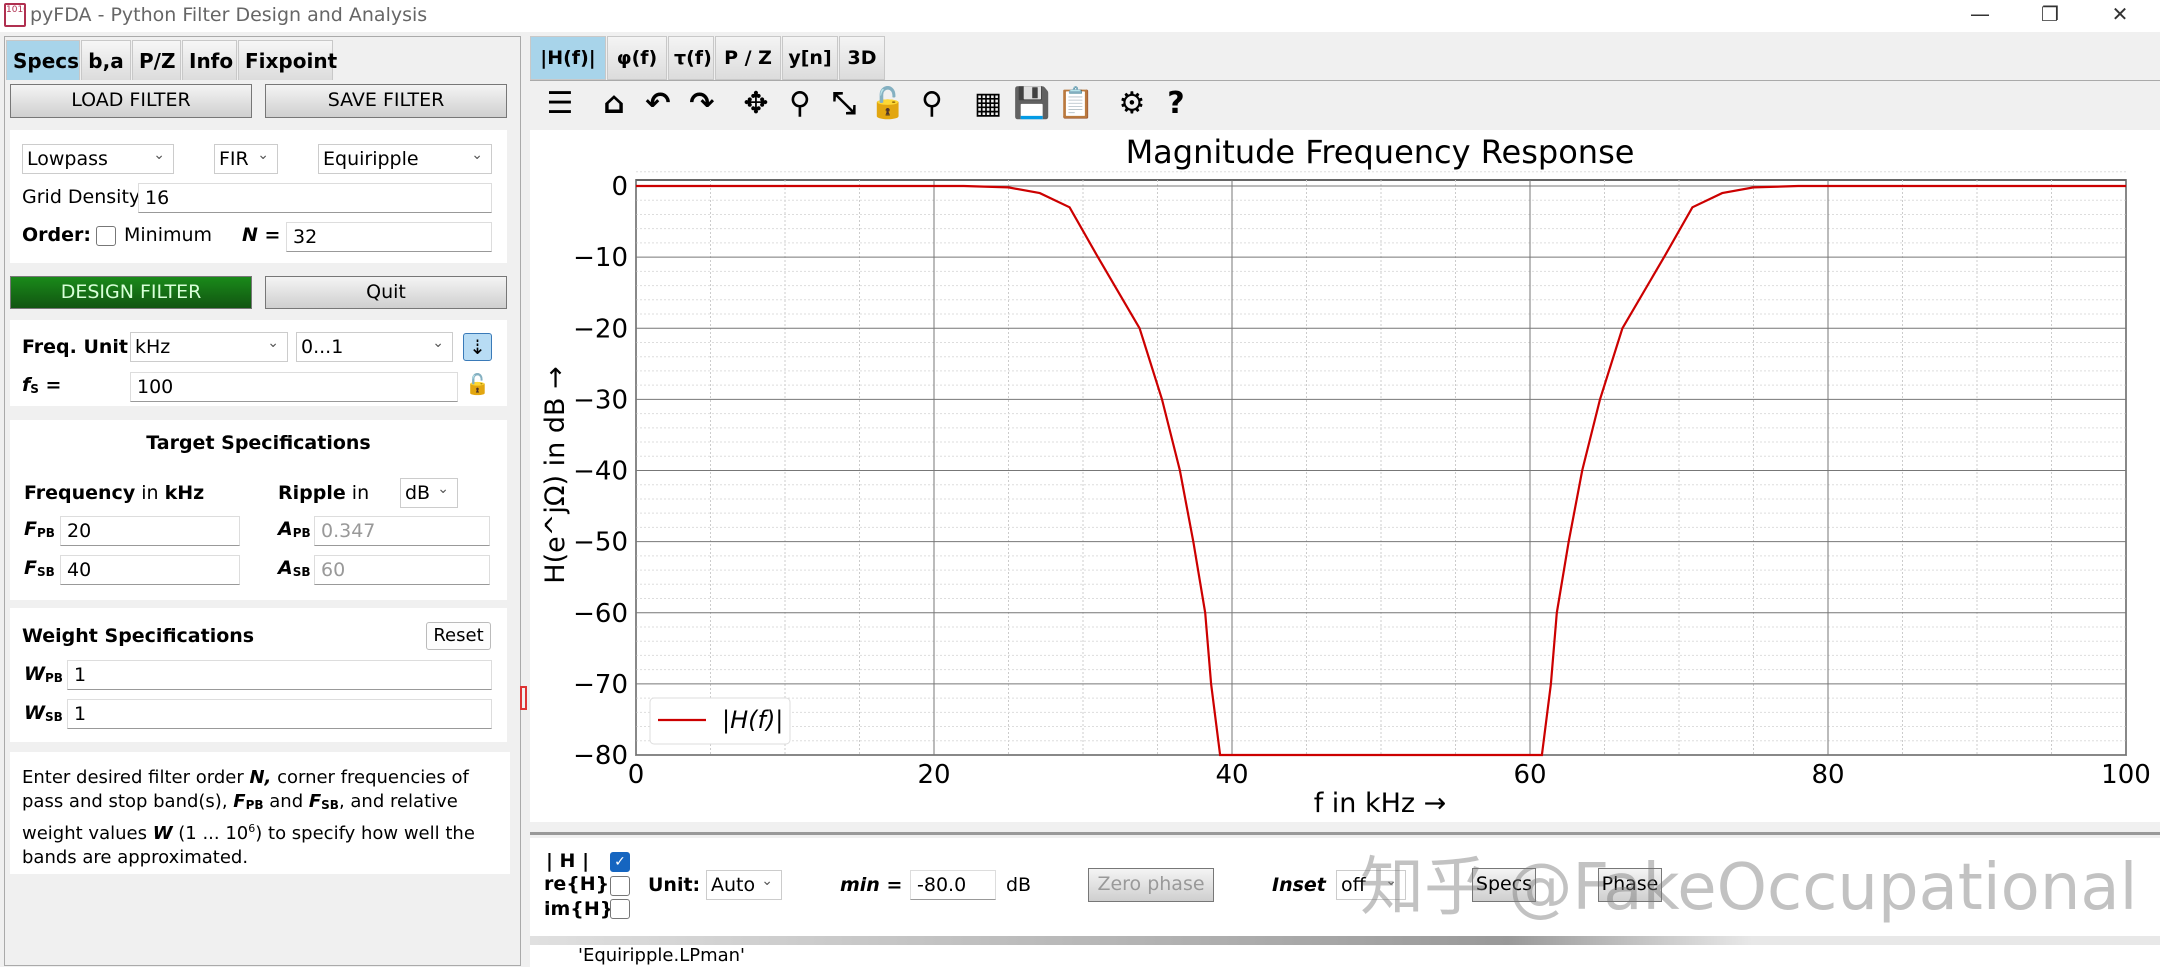 The image size is (2160, 967). What do you see at coordinates (568, 861) in the screenshot?
I see `magnitude-label: | H |` at bounding box center [568, 861].